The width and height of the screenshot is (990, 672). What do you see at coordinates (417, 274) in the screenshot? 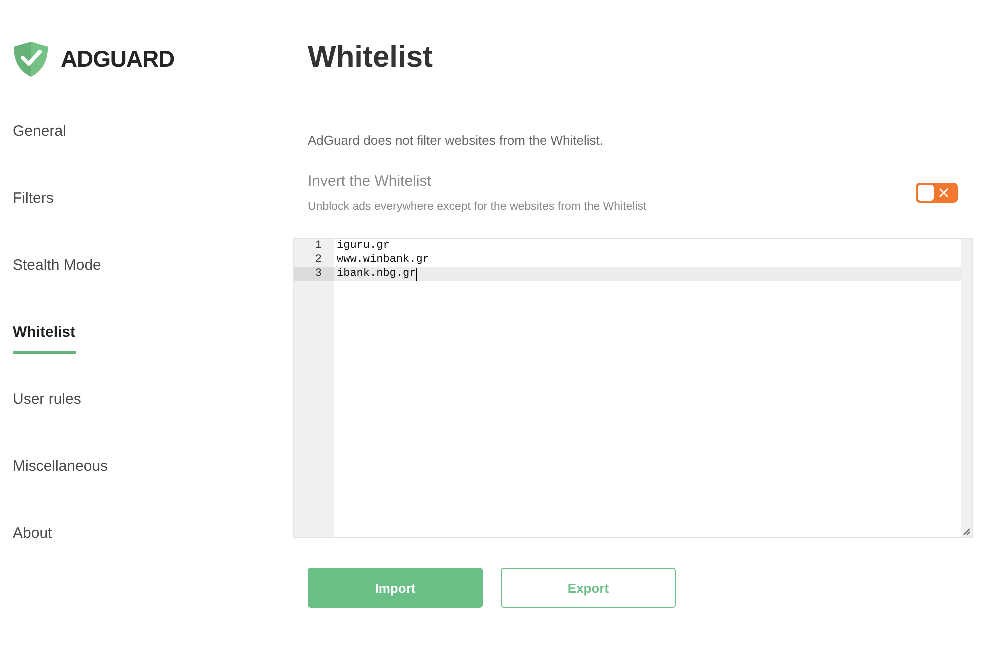
I see `text-cursor` at bounding box center [417, 274].